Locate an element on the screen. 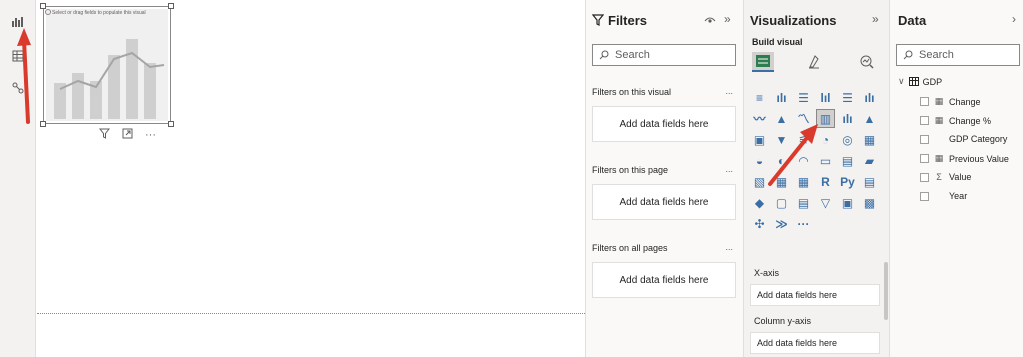 The width and height of the screenshot is (1023, 357). column-y-axis-label: Column y-axis is located at coordinates (783, 321).